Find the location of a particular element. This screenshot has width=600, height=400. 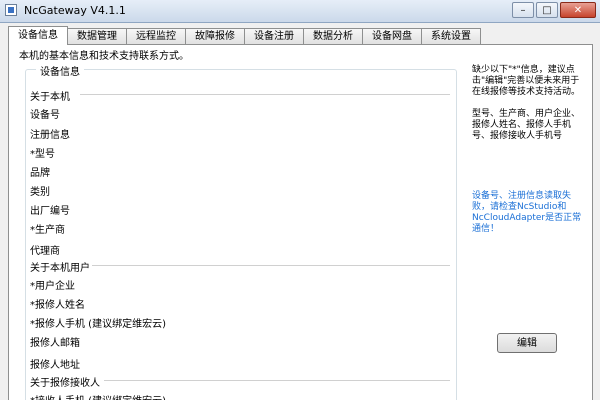

tab-remote-monitor: 远程监控 is located at coordinates (156, 36).